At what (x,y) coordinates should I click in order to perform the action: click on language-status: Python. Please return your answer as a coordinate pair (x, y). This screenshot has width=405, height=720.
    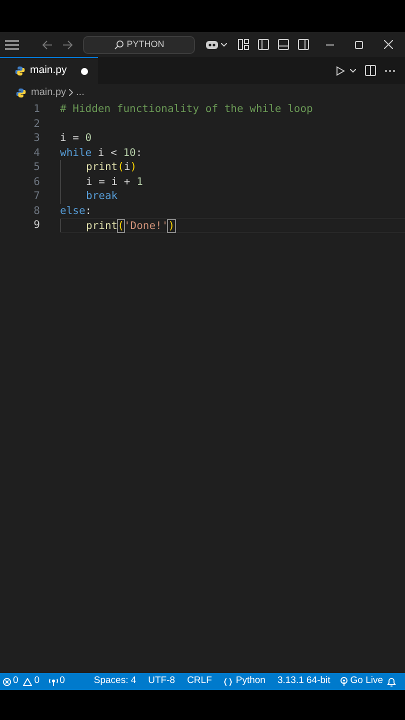
    Looking at the image, I should click on (245, 681).